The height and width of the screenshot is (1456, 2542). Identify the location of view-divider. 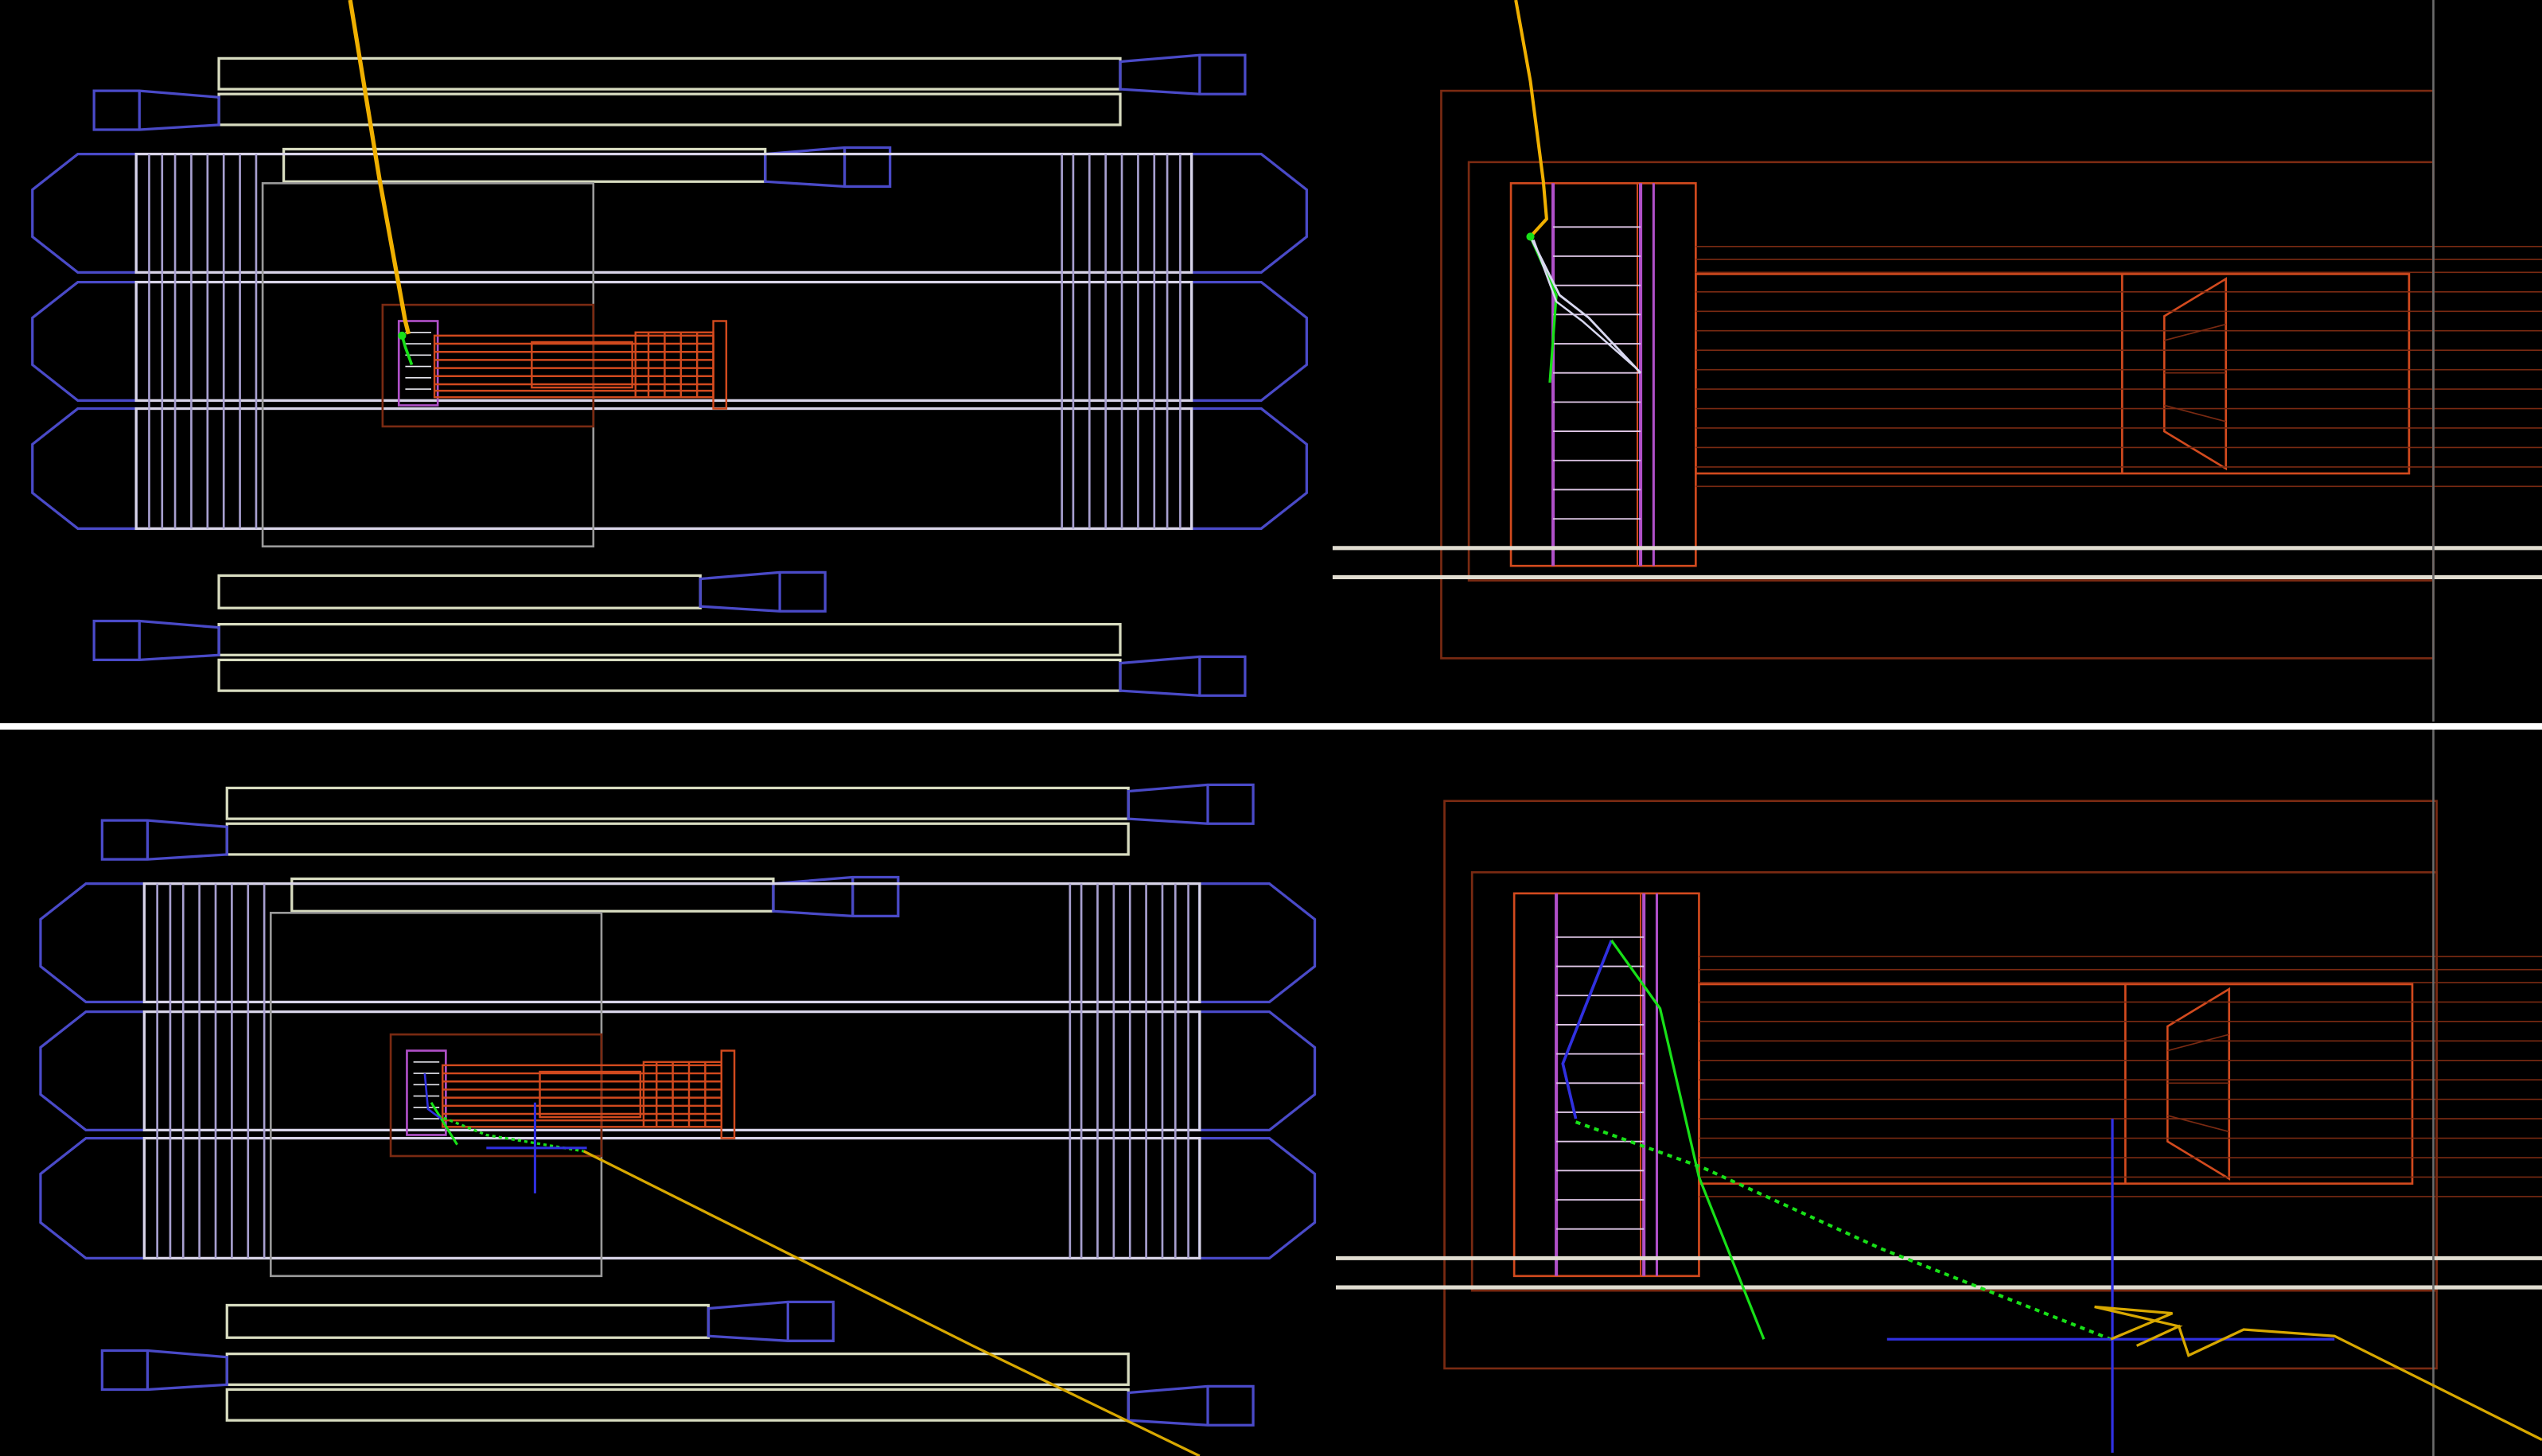
(1271, 726).